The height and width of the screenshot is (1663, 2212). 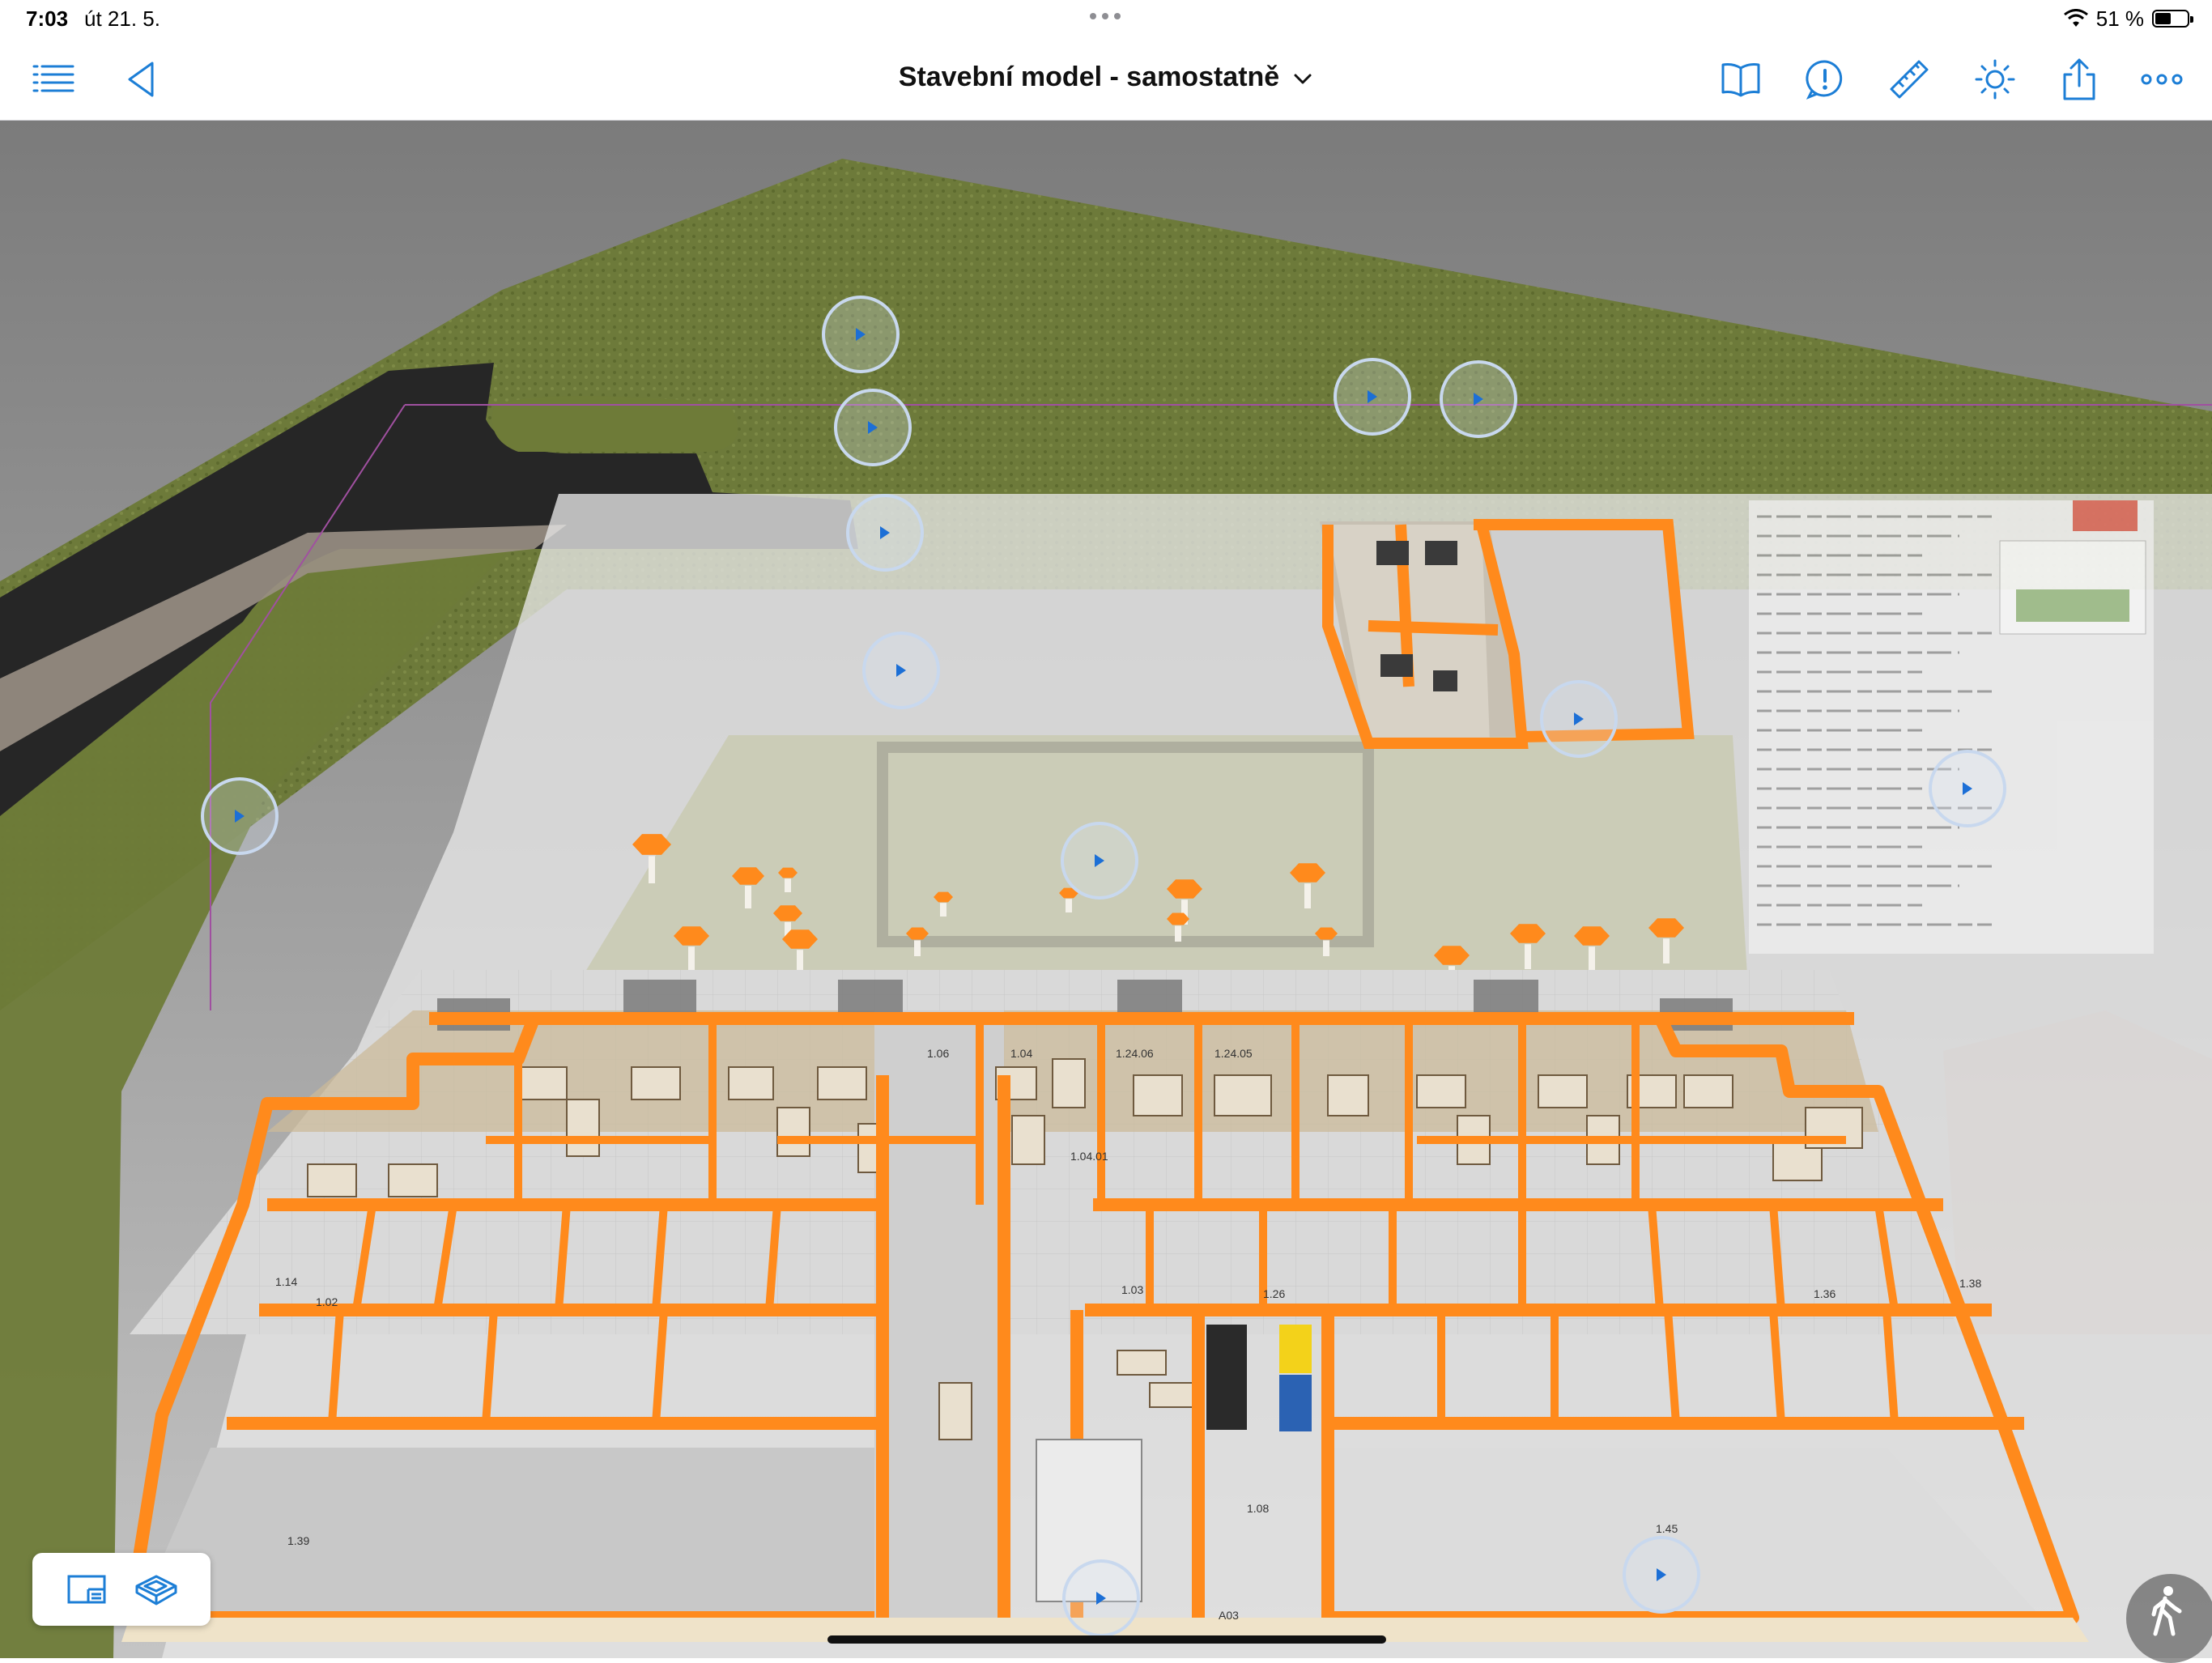 What do you see at coordinates (1995, 79) in the screenshot?
I see `sun-icon` at bounding box center [1995, 79].